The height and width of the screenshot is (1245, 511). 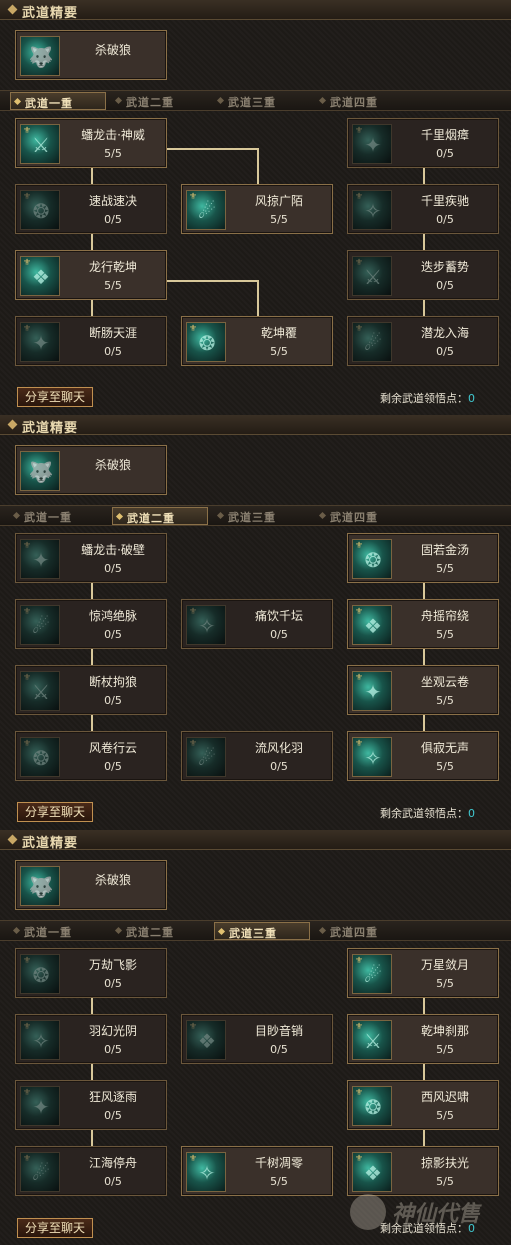 I want to click on skill-card: ❂ ⚜ 固若金汤 5/5, so click(x=423, y=558).